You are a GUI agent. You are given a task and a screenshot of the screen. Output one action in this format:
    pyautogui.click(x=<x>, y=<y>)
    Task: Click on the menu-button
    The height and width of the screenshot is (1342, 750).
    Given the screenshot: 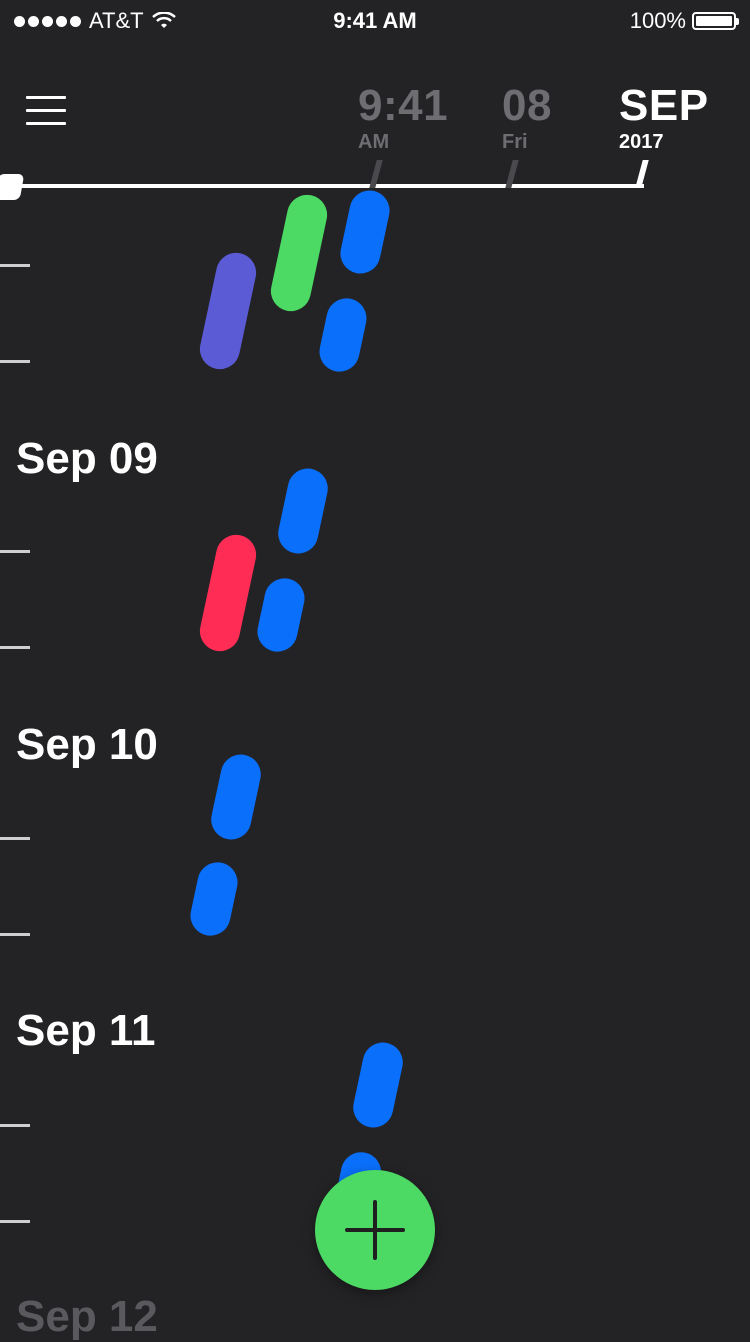 What is the action you would take?
    pyautogui.click(x=46, y=112)
    